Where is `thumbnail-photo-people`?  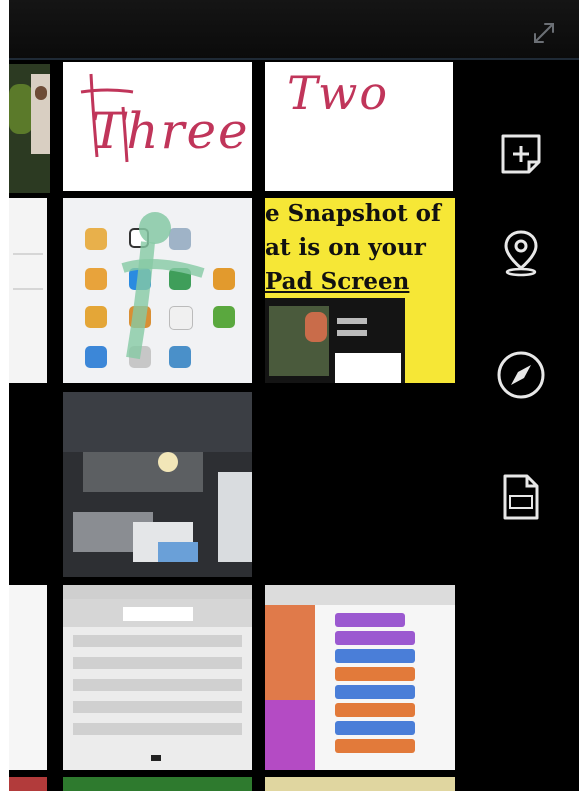 thumbnail-photo-people is located at coordinates (29, 128).